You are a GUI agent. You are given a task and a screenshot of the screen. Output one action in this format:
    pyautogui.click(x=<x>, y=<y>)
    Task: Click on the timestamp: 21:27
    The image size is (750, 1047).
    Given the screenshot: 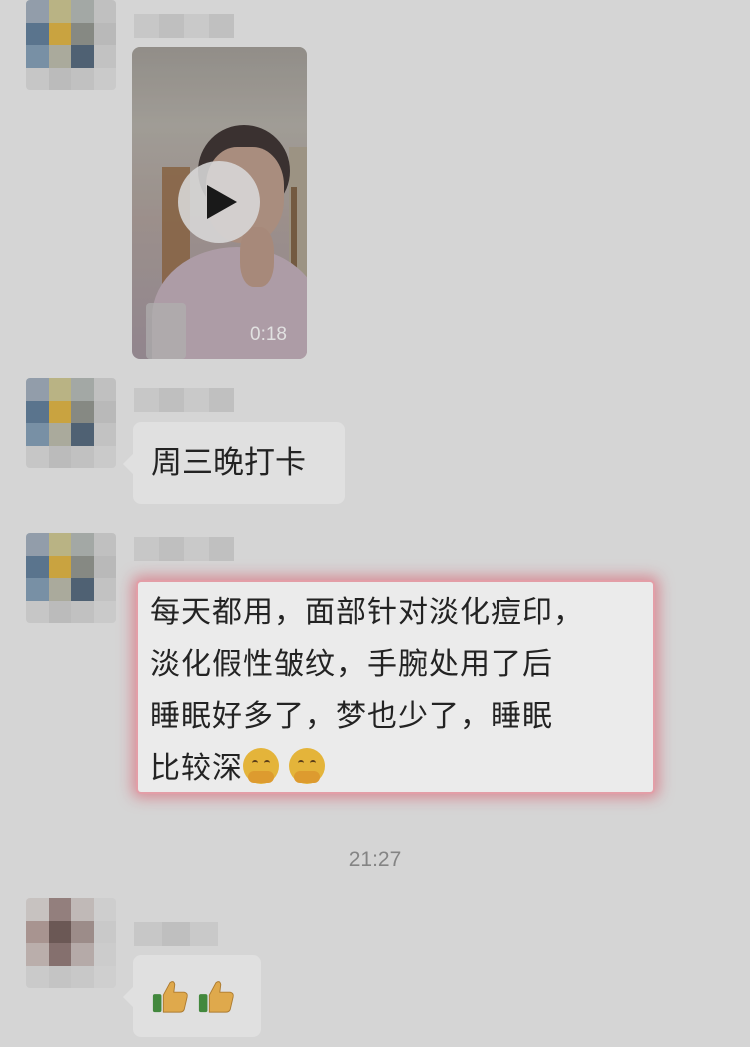 What is the action you would take?
    pyautogui.click(x=375, y=859)
    